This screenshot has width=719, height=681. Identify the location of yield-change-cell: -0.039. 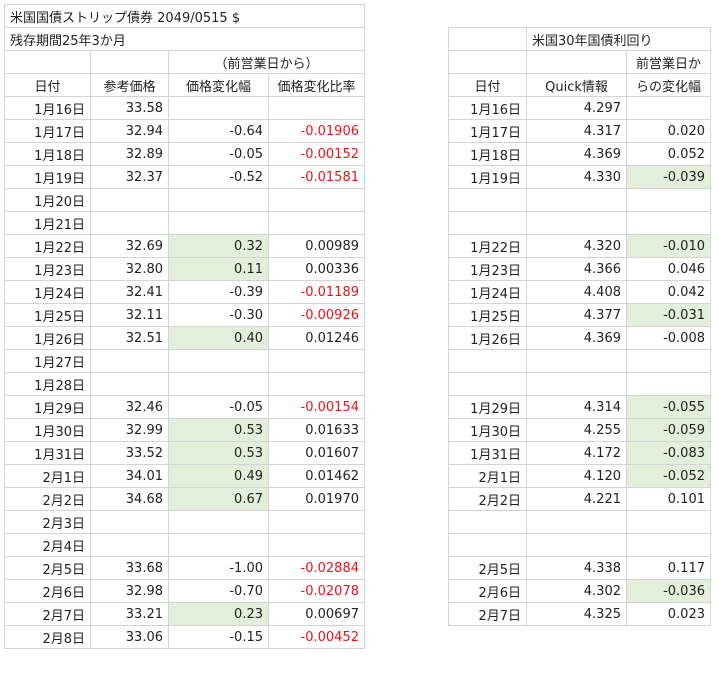
(668, 177).